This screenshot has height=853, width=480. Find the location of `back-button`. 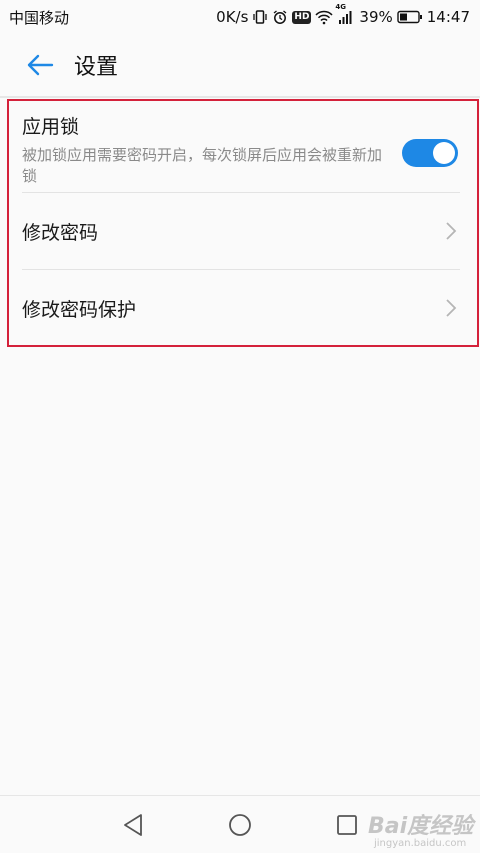

back-button is located at coordinates (40, 65).